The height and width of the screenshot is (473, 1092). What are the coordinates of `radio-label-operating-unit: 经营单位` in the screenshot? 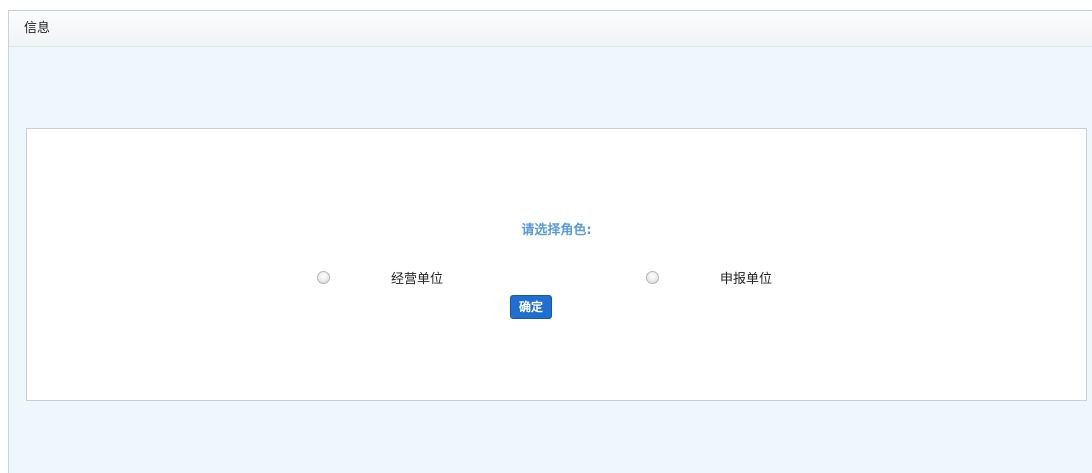 It's located at (417, 280).